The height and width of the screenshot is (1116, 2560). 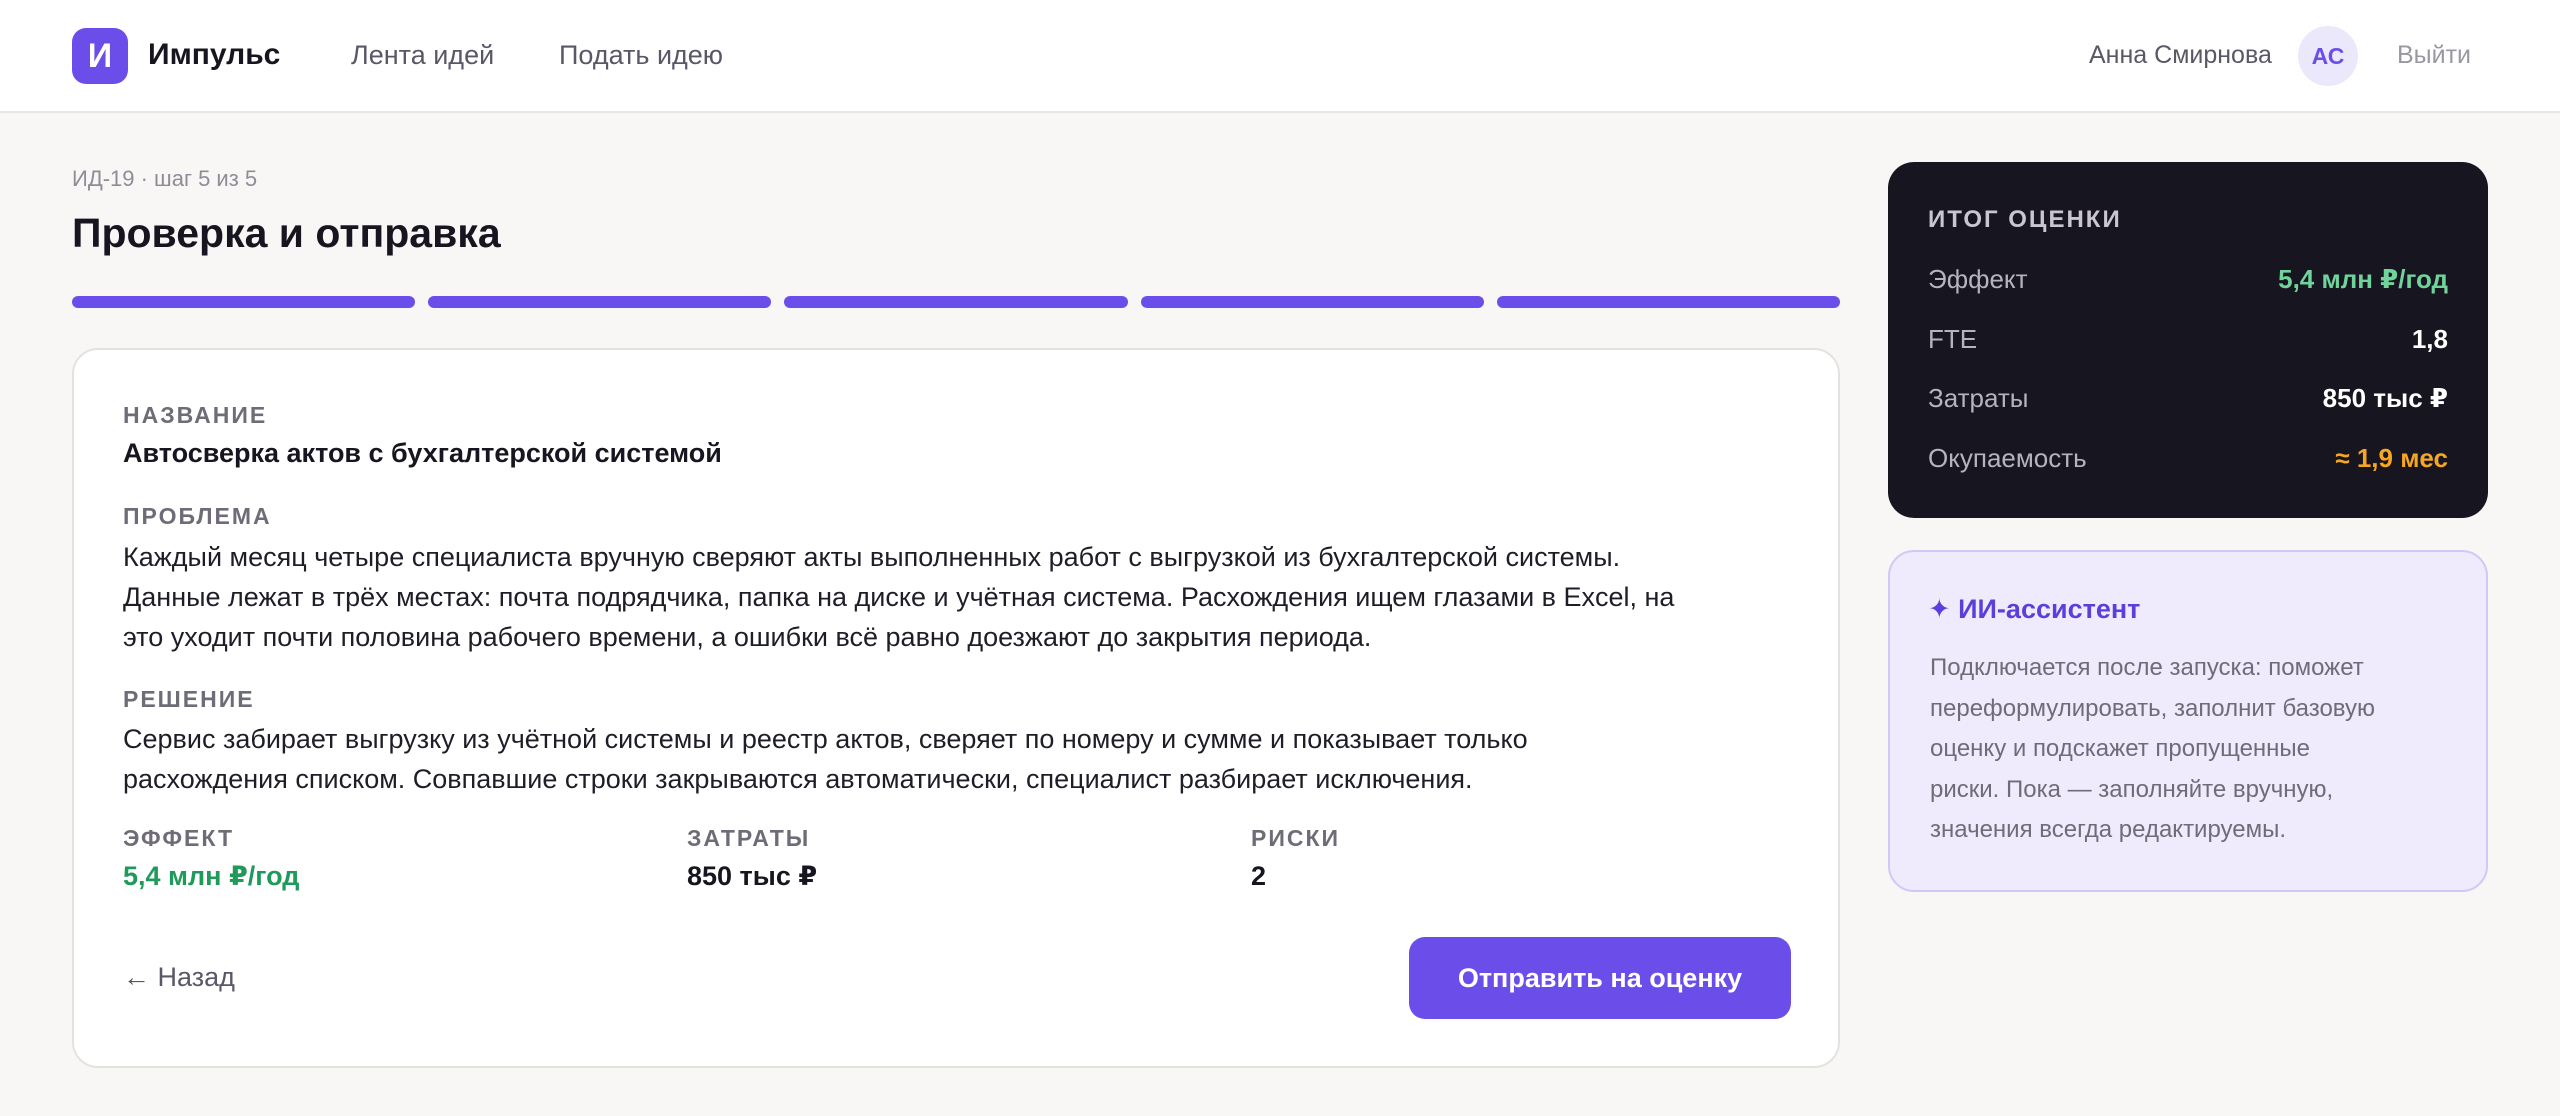 I want to click on risks-label: РИСКИ, so click(x=1296, y=838).